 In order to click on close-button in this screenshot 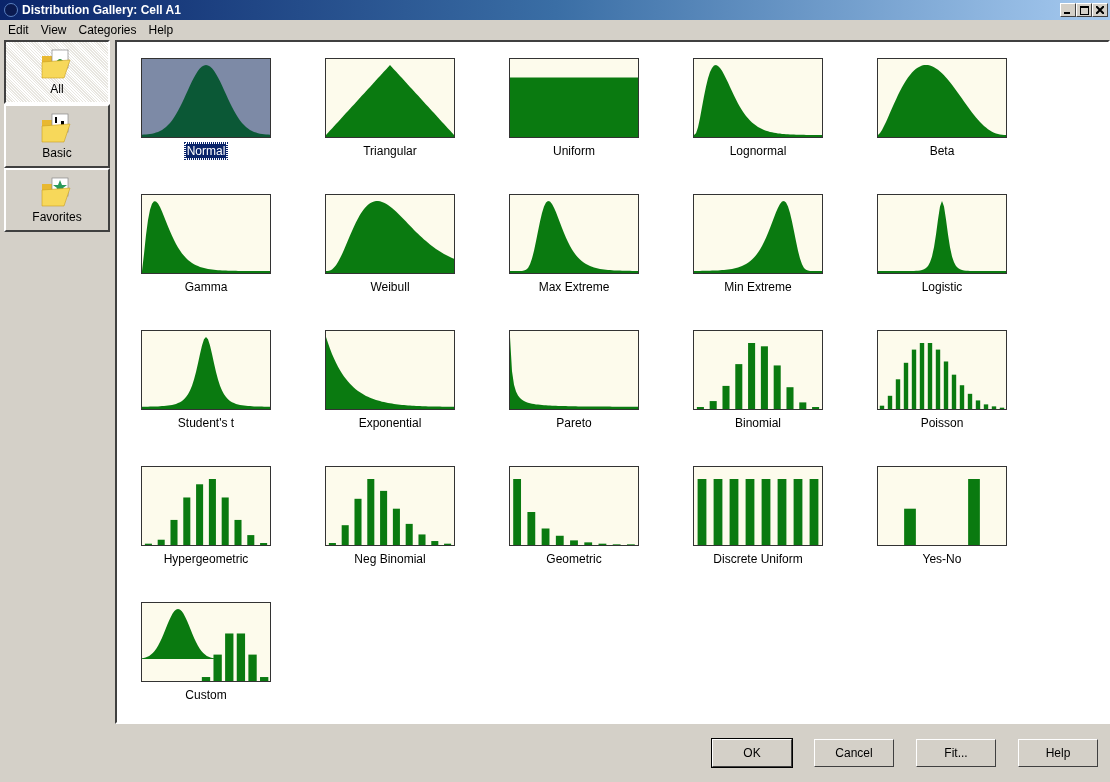, I will do `click(1100, 10)`.